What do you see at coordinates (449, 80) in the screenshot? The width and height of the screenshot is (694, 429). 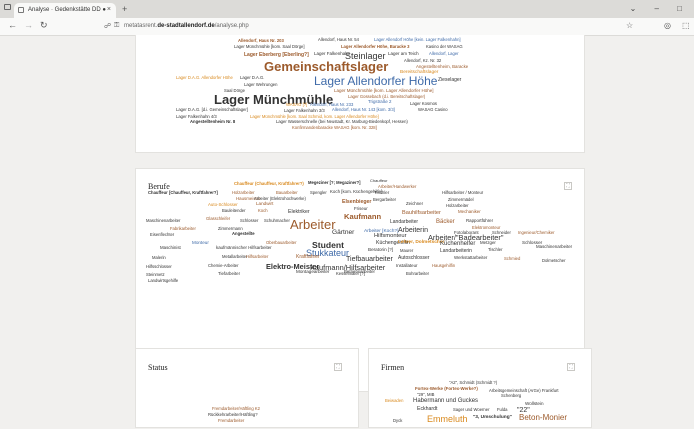 I see `cloud-word: Zieselager` at bounding box center [449, 80].